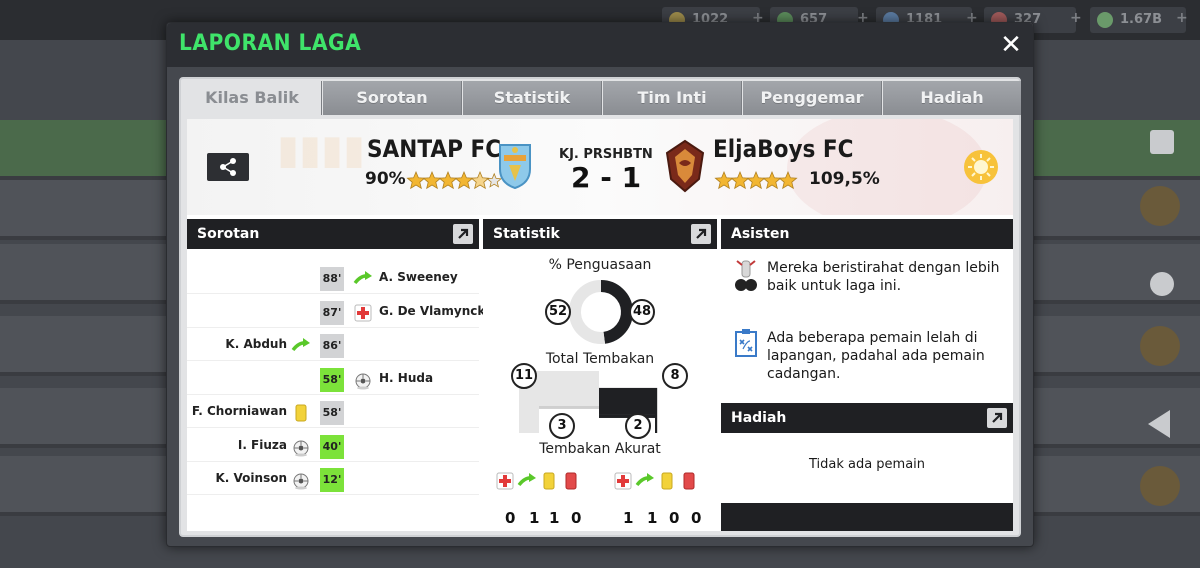 This screenshot has width=1200, height=568. I want to click on highlight-row: 40' I. Fiuza, so click(333, 446).